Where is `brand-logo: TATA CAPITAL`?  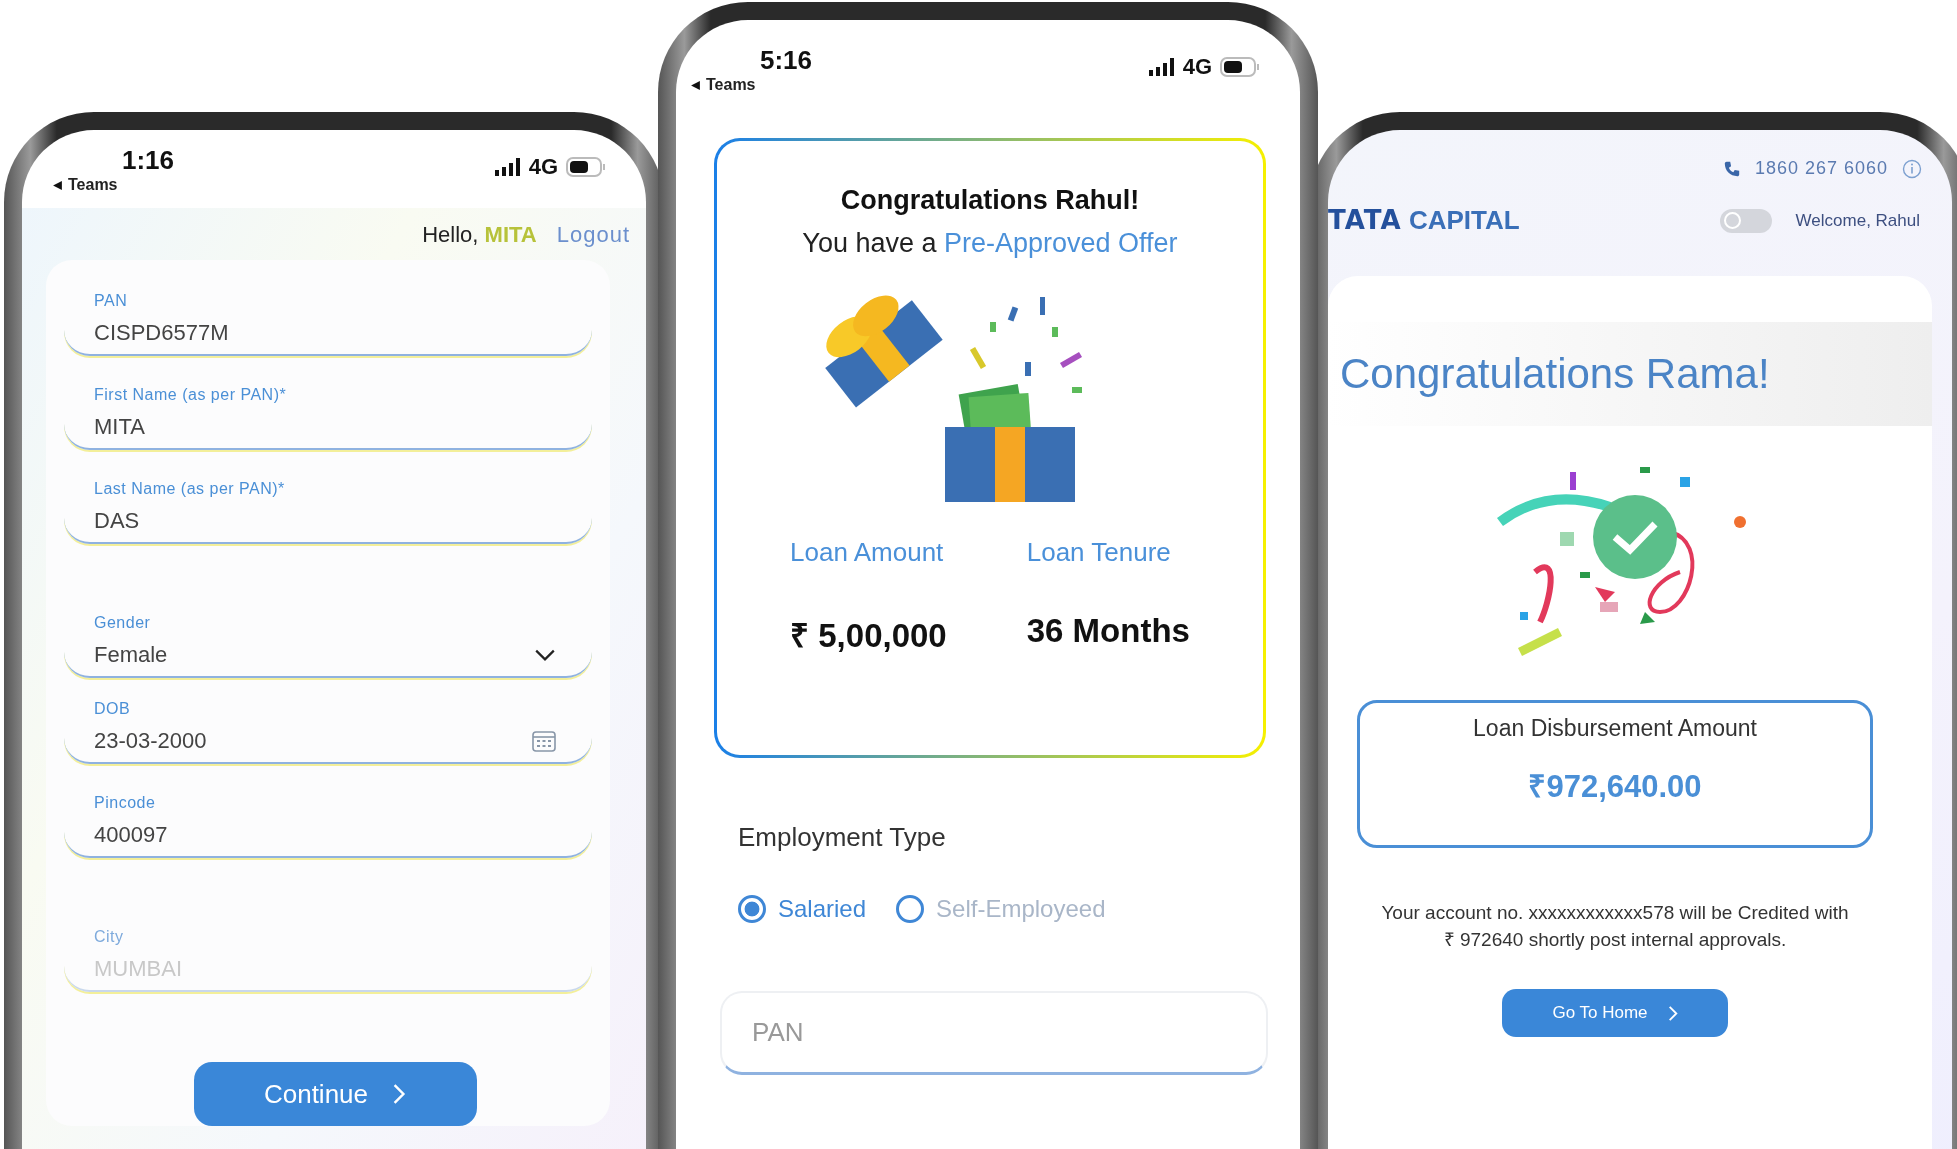
brand-logo: TATA CAPITAL is located at coordinates (1424, 220).